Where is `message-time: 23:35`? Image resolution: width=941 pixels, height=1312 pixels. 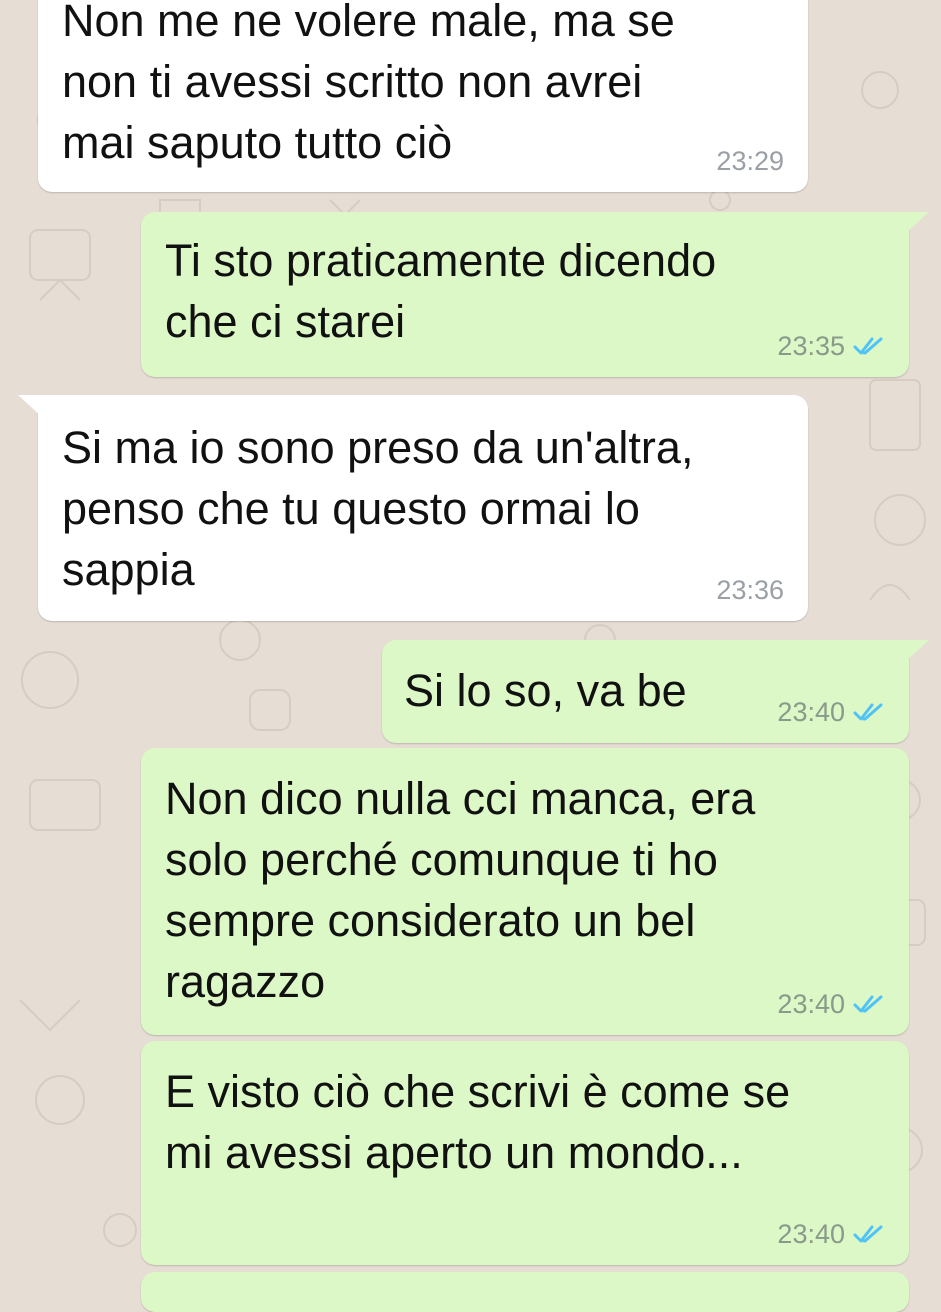
message-time: 23:35 is located at coordinates (811, 346).